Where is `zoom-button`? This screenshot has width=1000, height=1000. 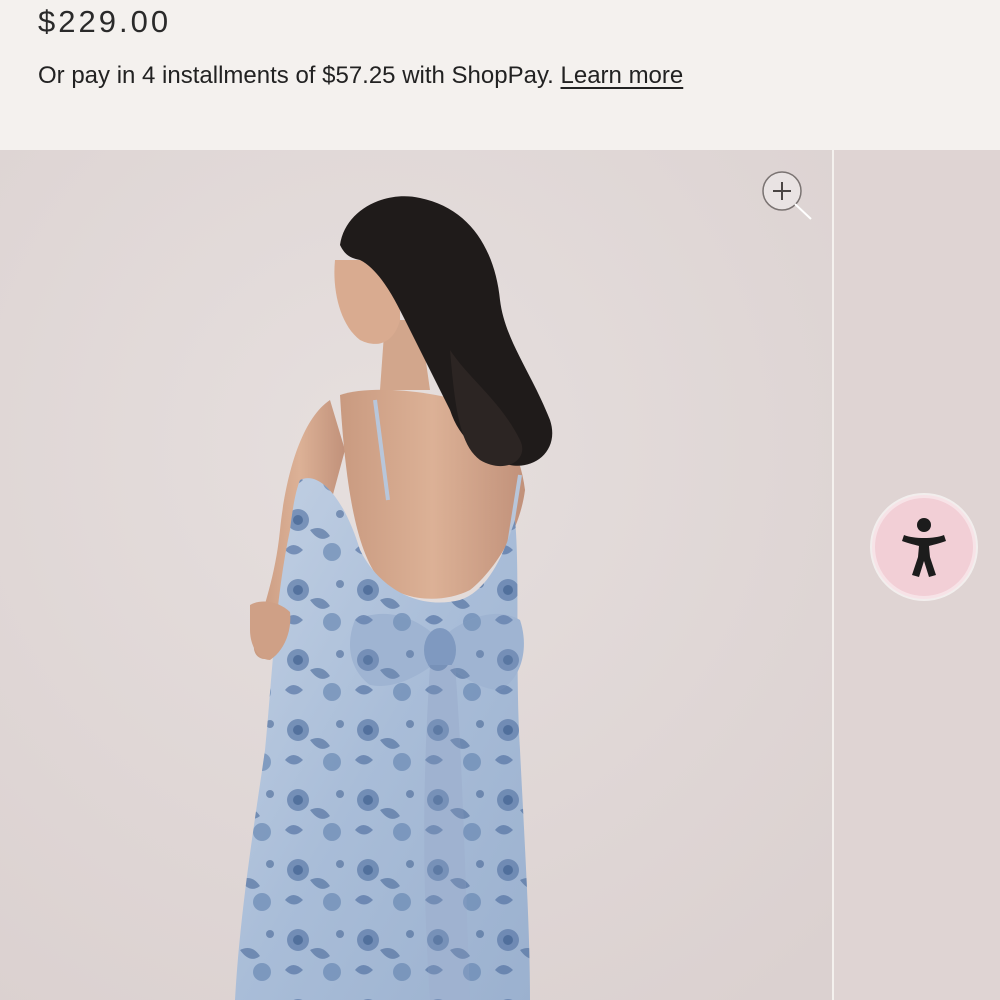
zoom-button is located at coordinates (787, 197).